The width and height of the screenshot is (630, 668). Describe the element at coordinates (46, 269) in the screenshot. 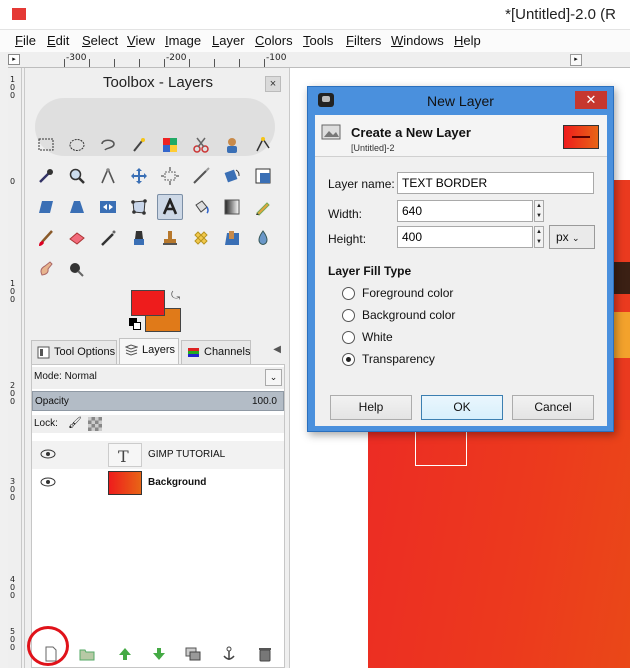

I see `smudge-tool` at that location.